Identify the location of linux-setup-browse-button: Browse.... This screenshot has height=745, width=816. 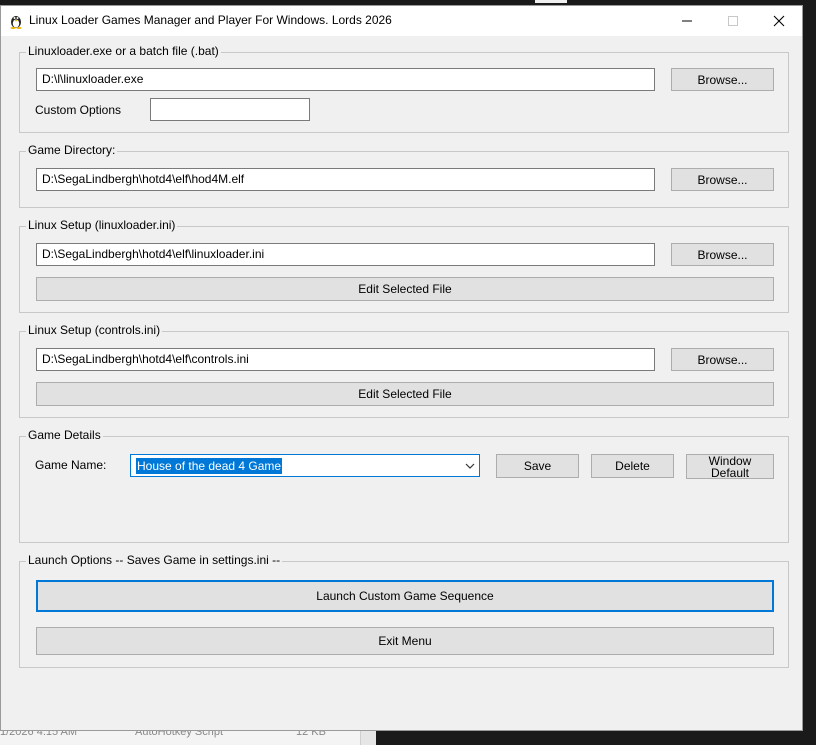
(722, 254).